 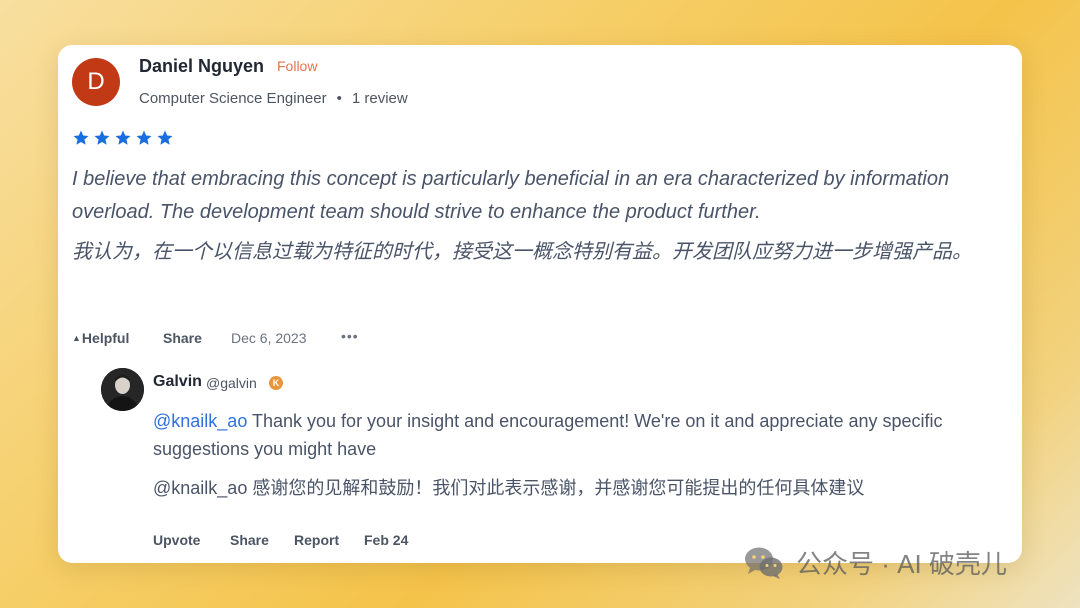 What do you see at coordinates (386, 540) in the screenshot?
I see `reply-date: Feb 24` at bounding box center [386, 540].